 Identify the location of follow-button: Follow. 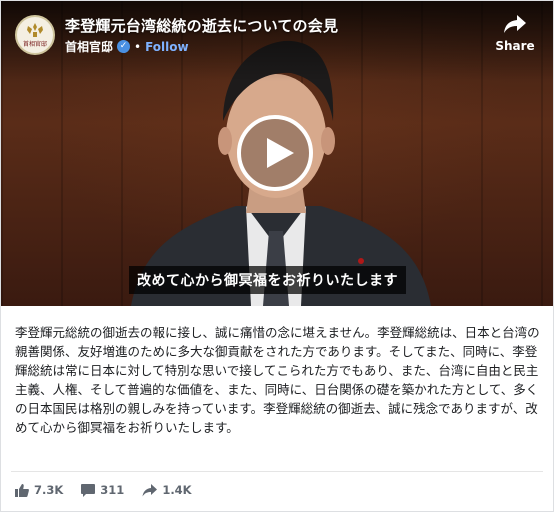
(167, 47).